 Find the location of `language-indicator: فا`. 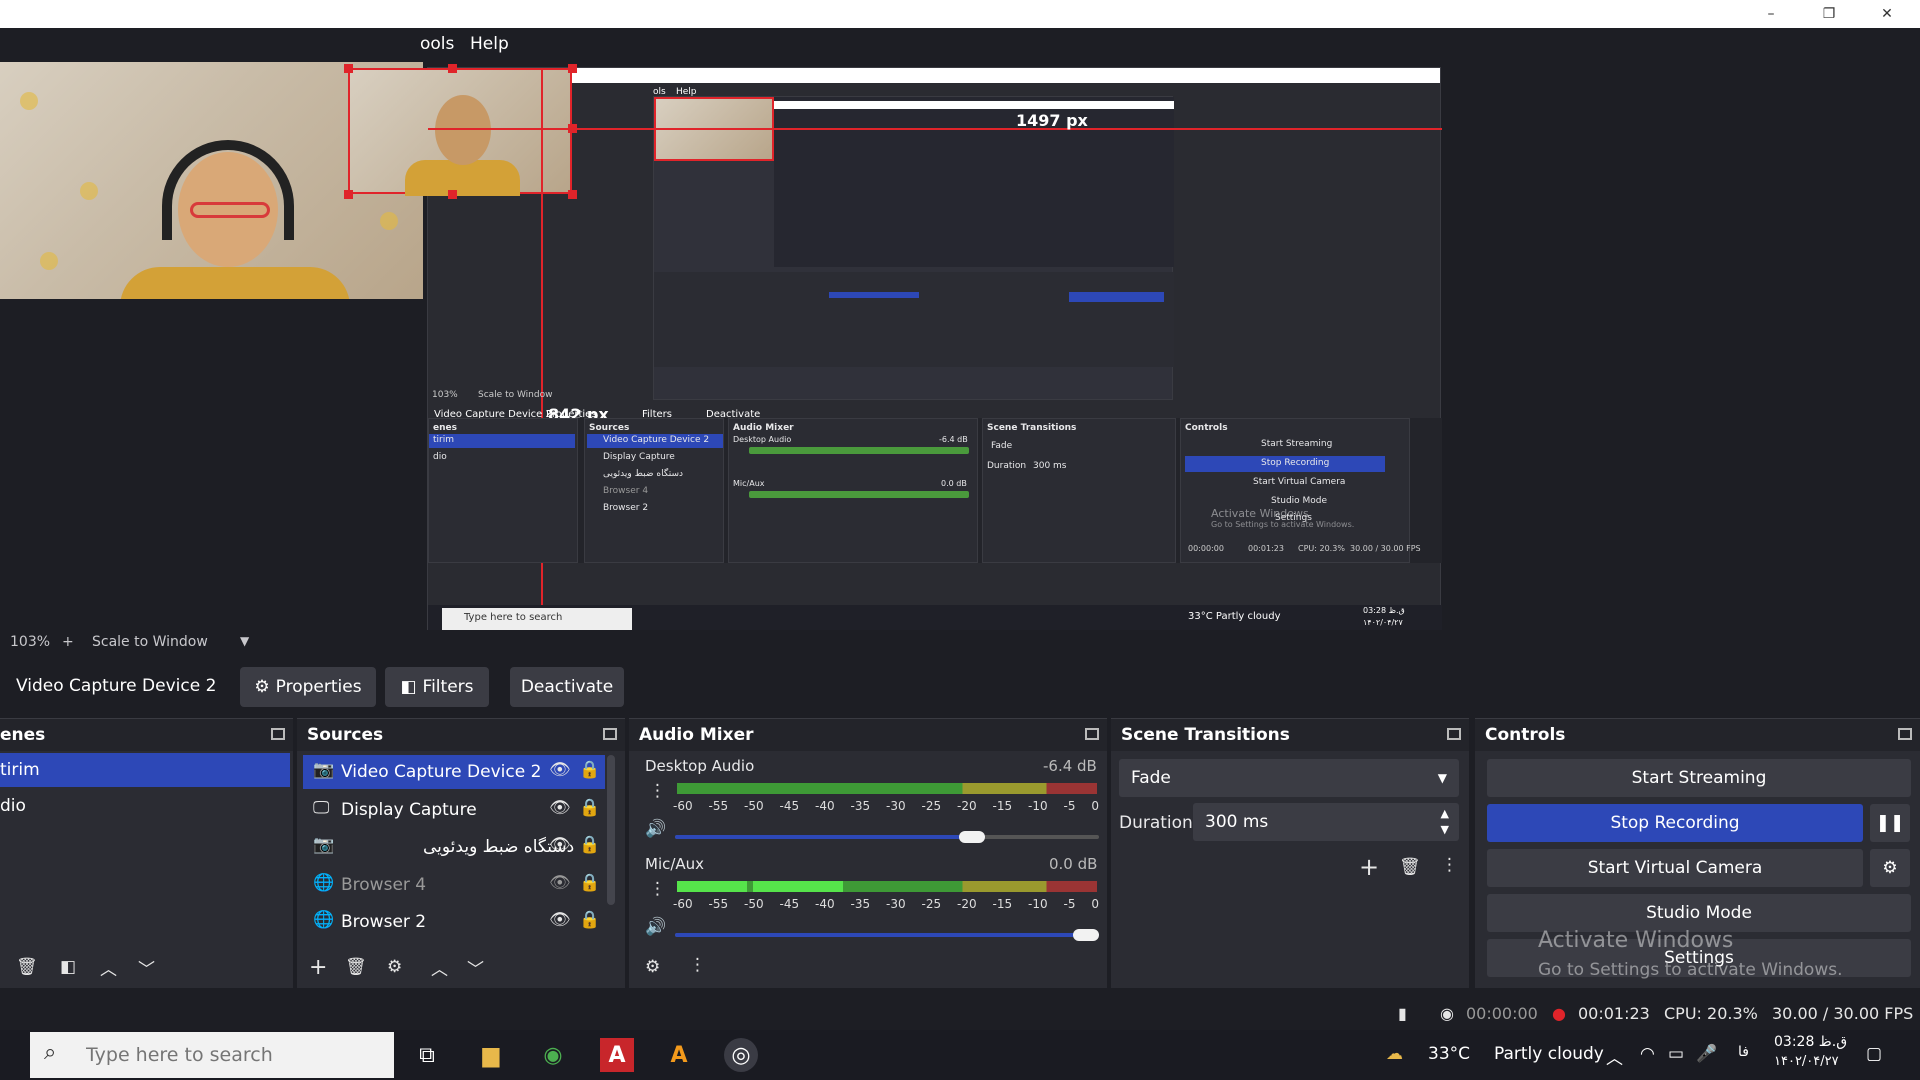

language-indicator: فا is located at coordinates (1743, 1052).